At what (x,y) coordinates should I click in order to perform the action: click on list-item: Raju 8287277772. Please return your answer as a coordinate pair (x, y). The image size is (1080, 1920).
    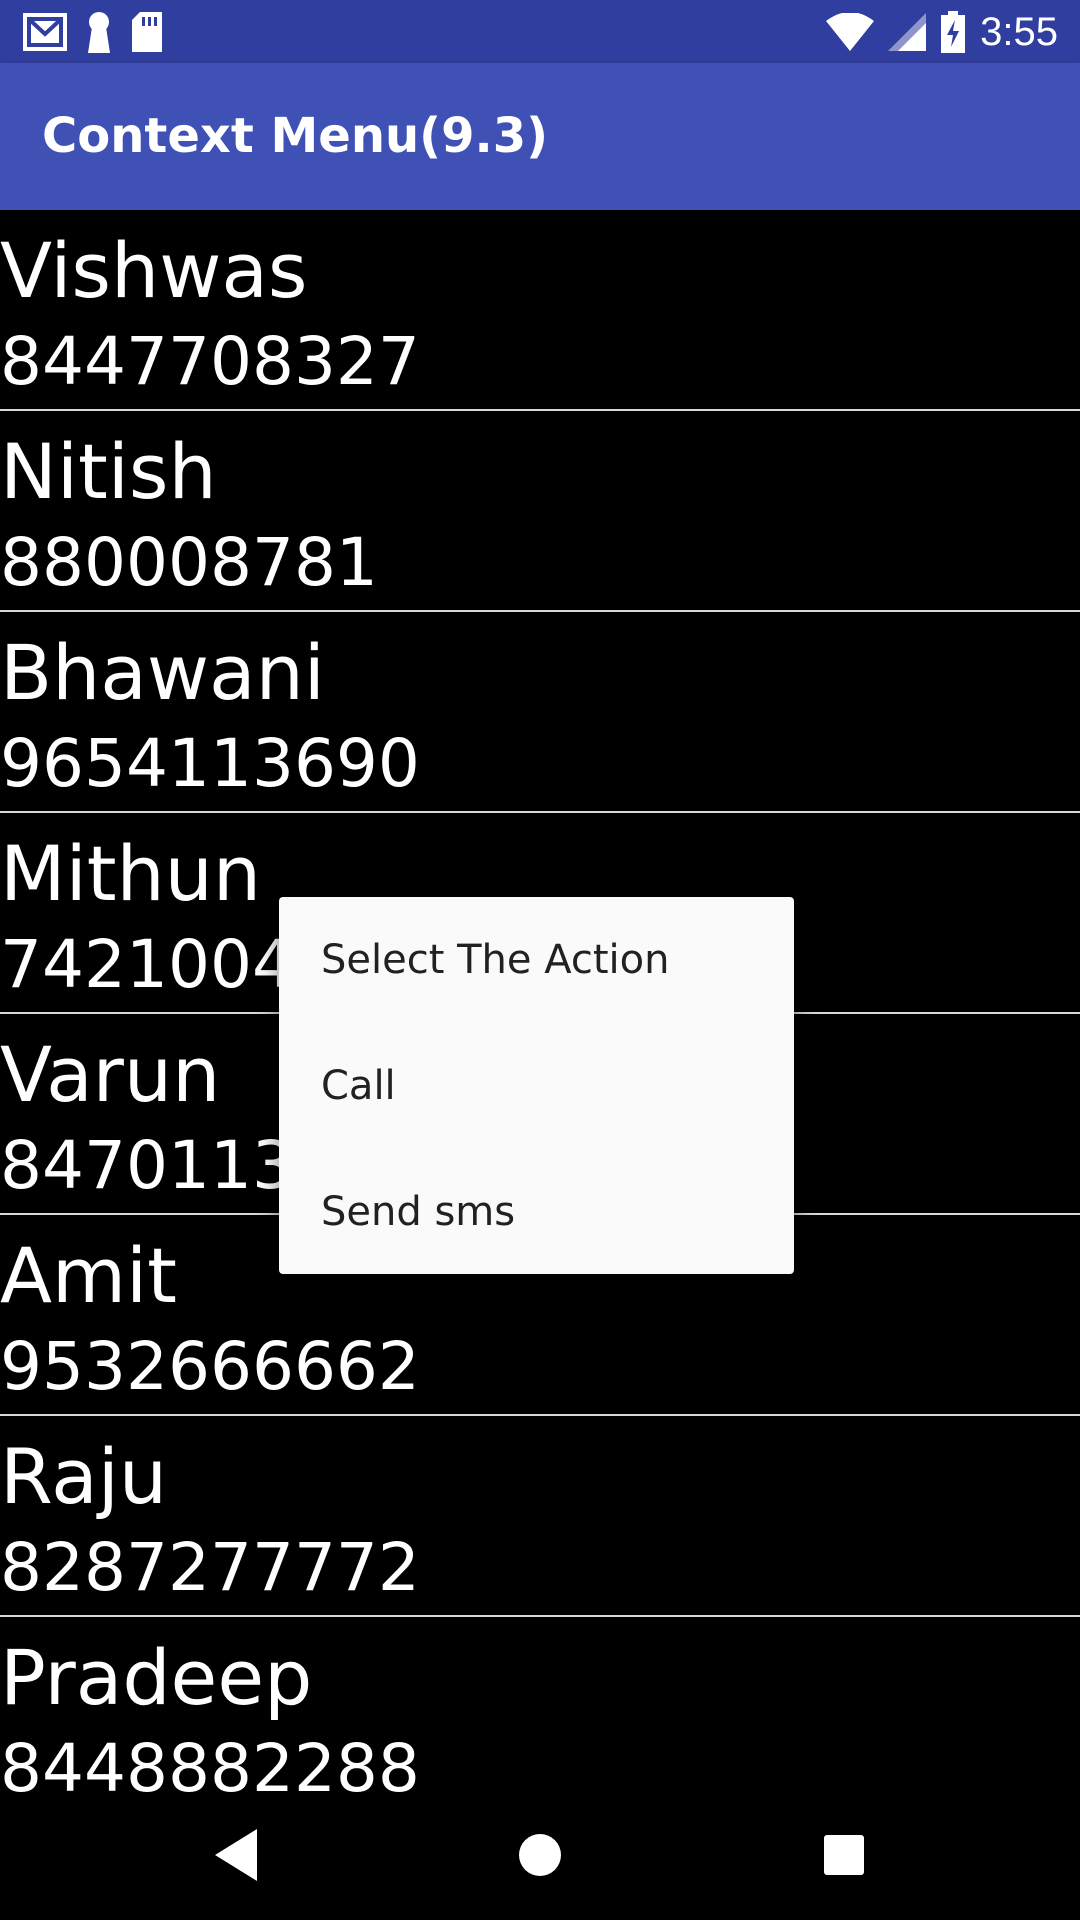
    Looking at the image, I should click on (540, 1516).